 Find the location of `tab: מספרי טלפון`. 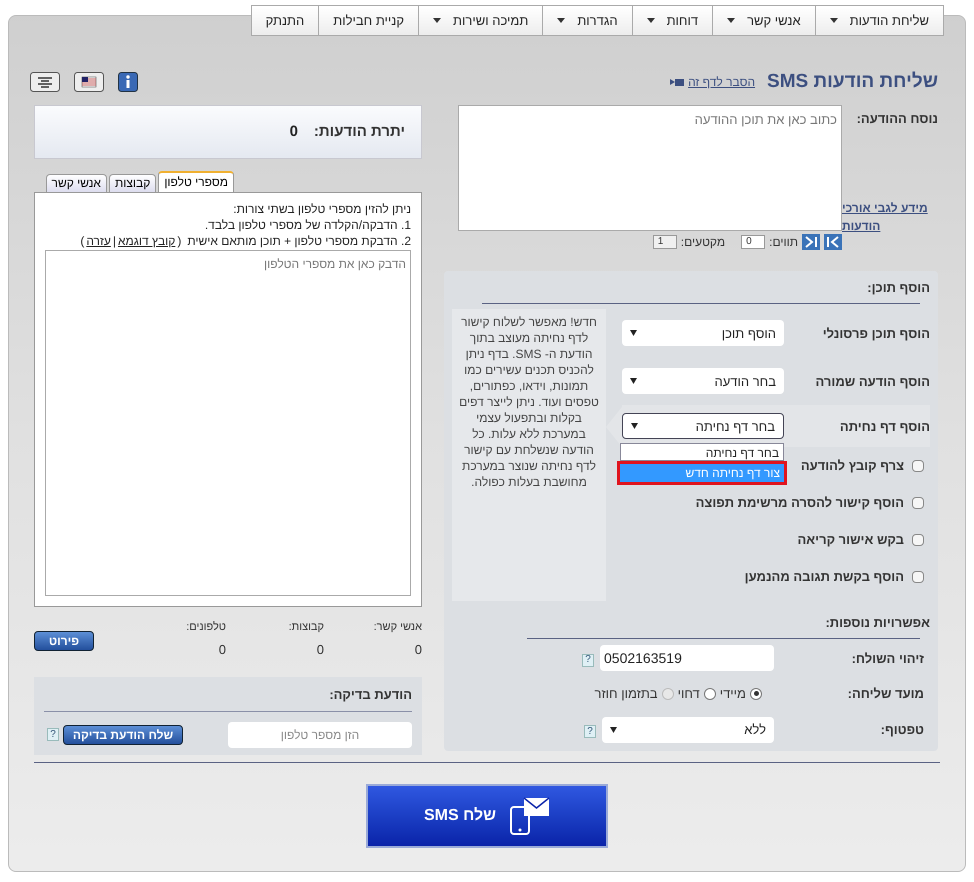

tab: מספרי טלפון is located at coordinates (196, 181).